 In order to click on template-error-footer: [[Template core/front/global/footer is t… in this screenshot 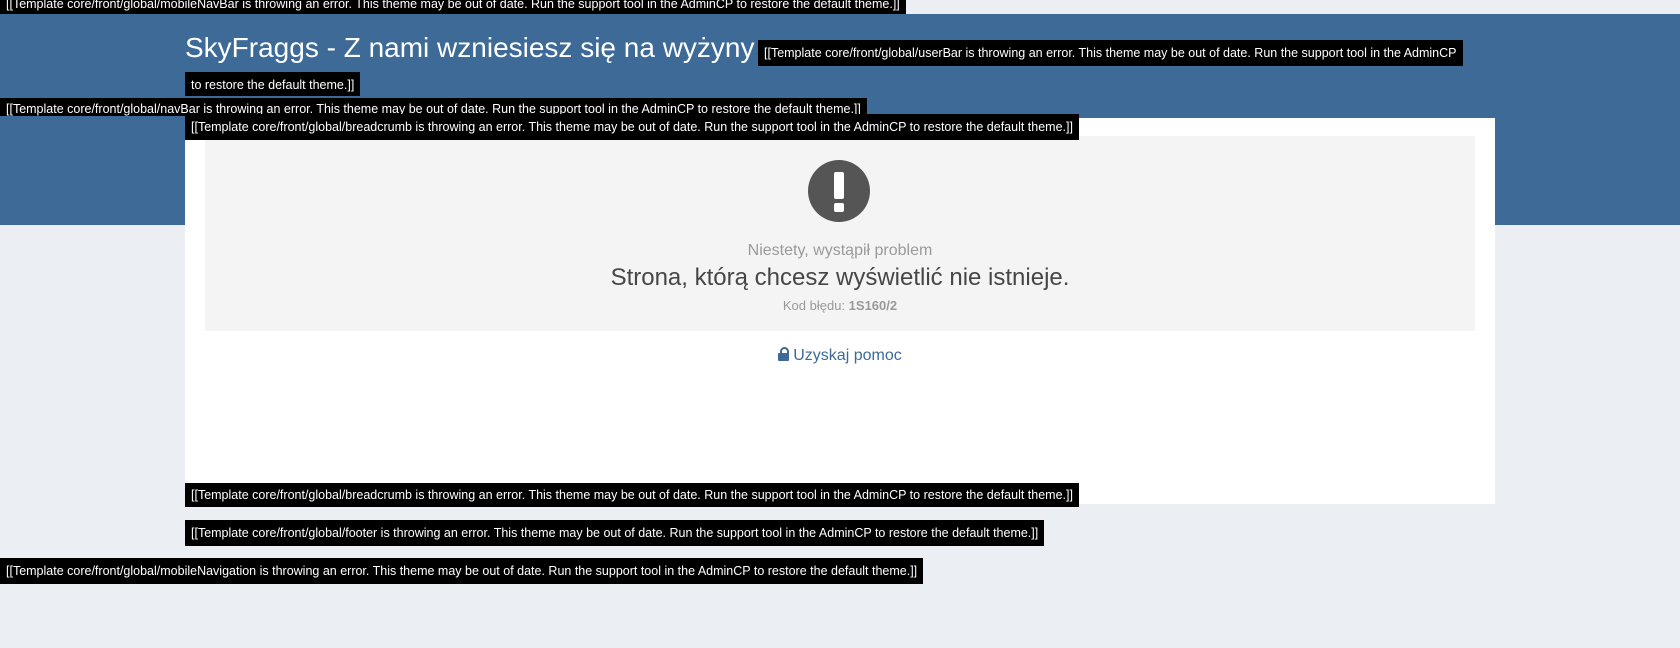, I will do `click(615, 533)`.